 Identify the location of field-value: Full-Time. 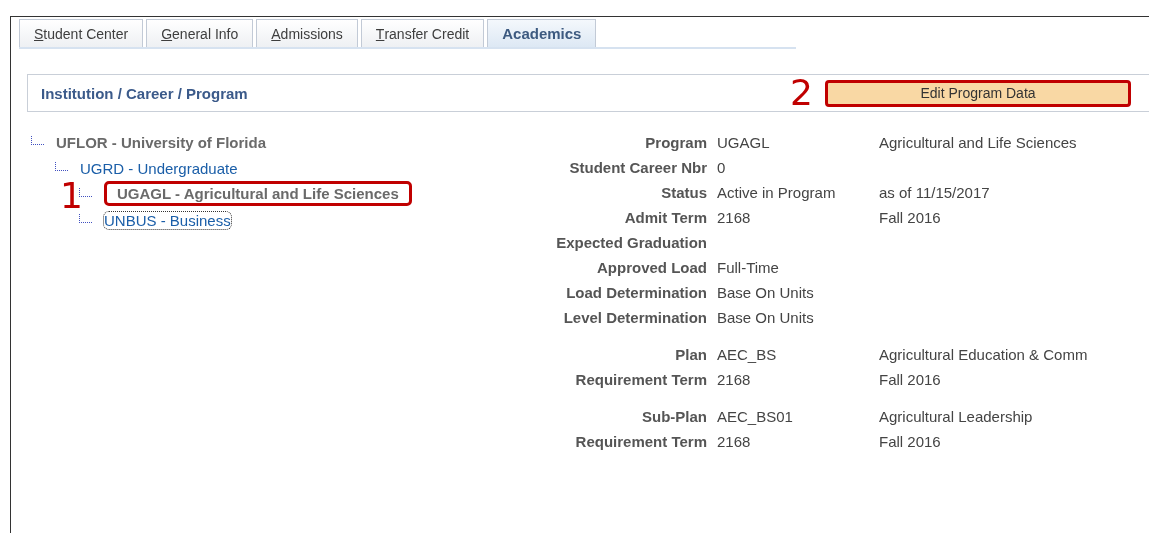
(748, 267).